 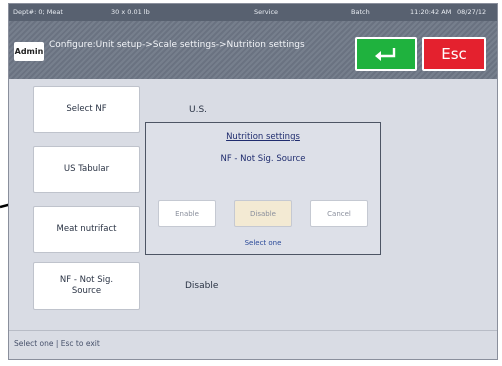 I want to click on status-dept: Dept#: 0; Meat, so click(x=38, y=12).